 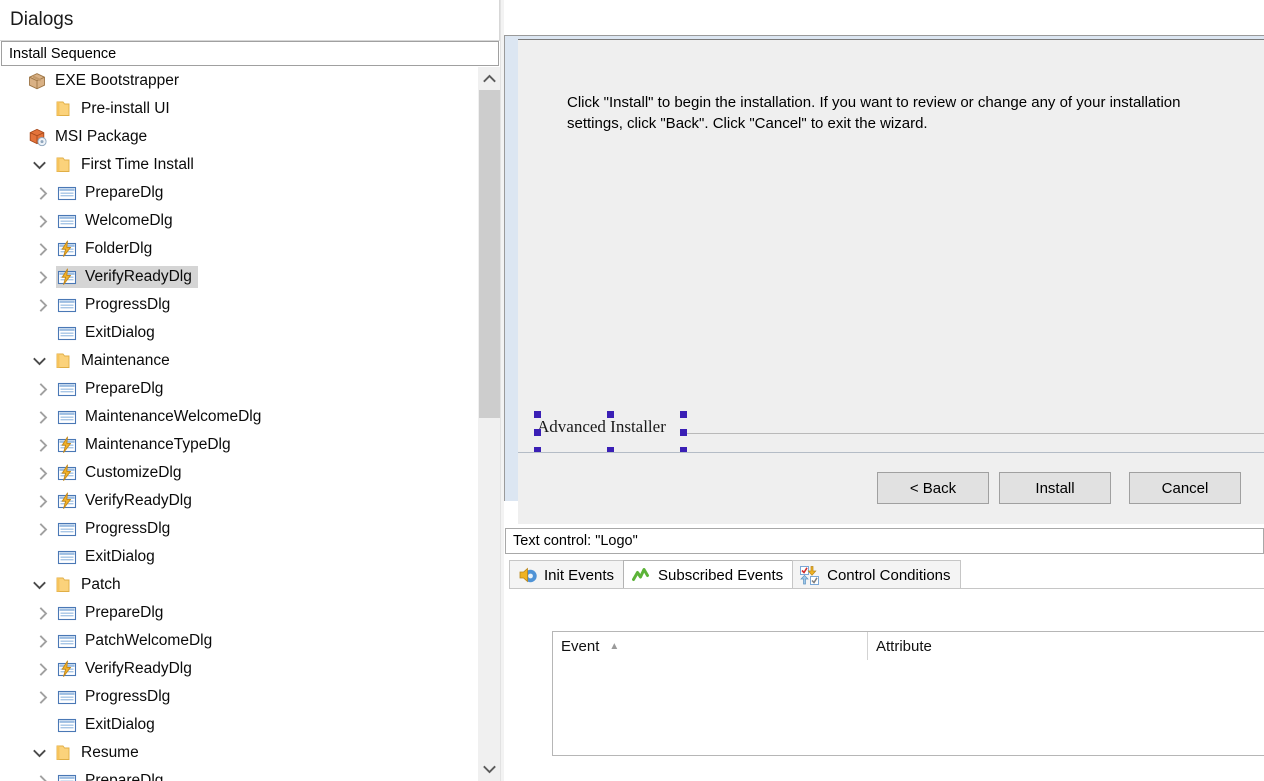 What do you see at coordinates (908, 693) in the screenshot?
I see `subscribed-events-grid: Event ▲ Attribute` at bounding box center [908, 693].